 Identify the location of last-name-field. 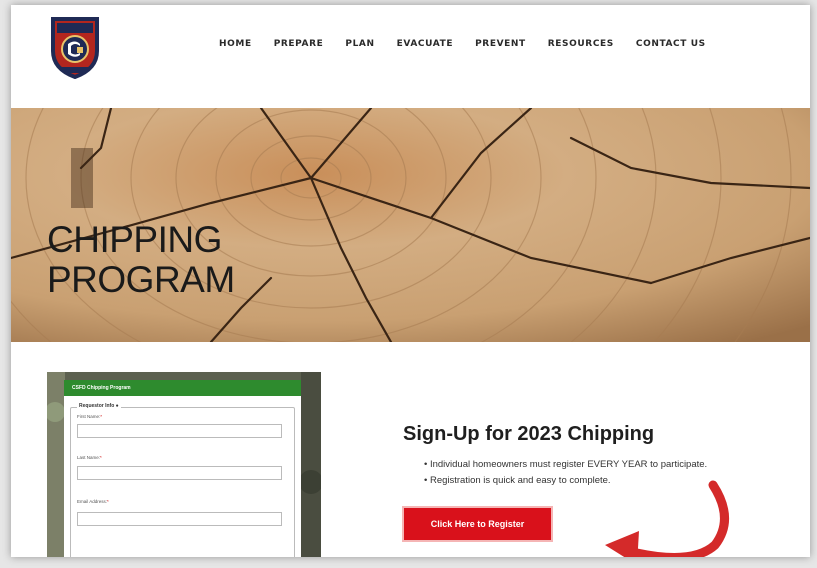
(179, 473).